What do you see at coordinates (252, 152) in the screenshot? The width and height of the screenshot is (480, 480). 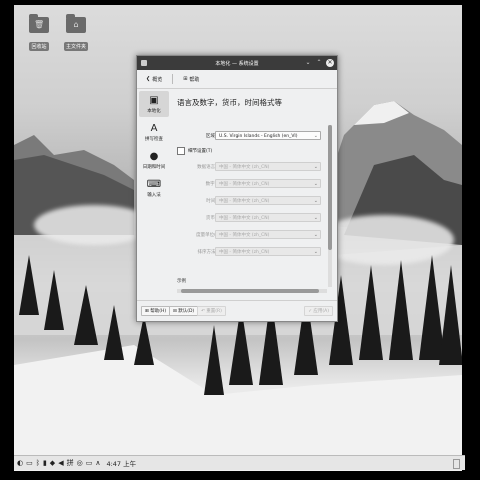 I see `detail-settings-row: 细节设置(T)` at bounding box center [252, 152].